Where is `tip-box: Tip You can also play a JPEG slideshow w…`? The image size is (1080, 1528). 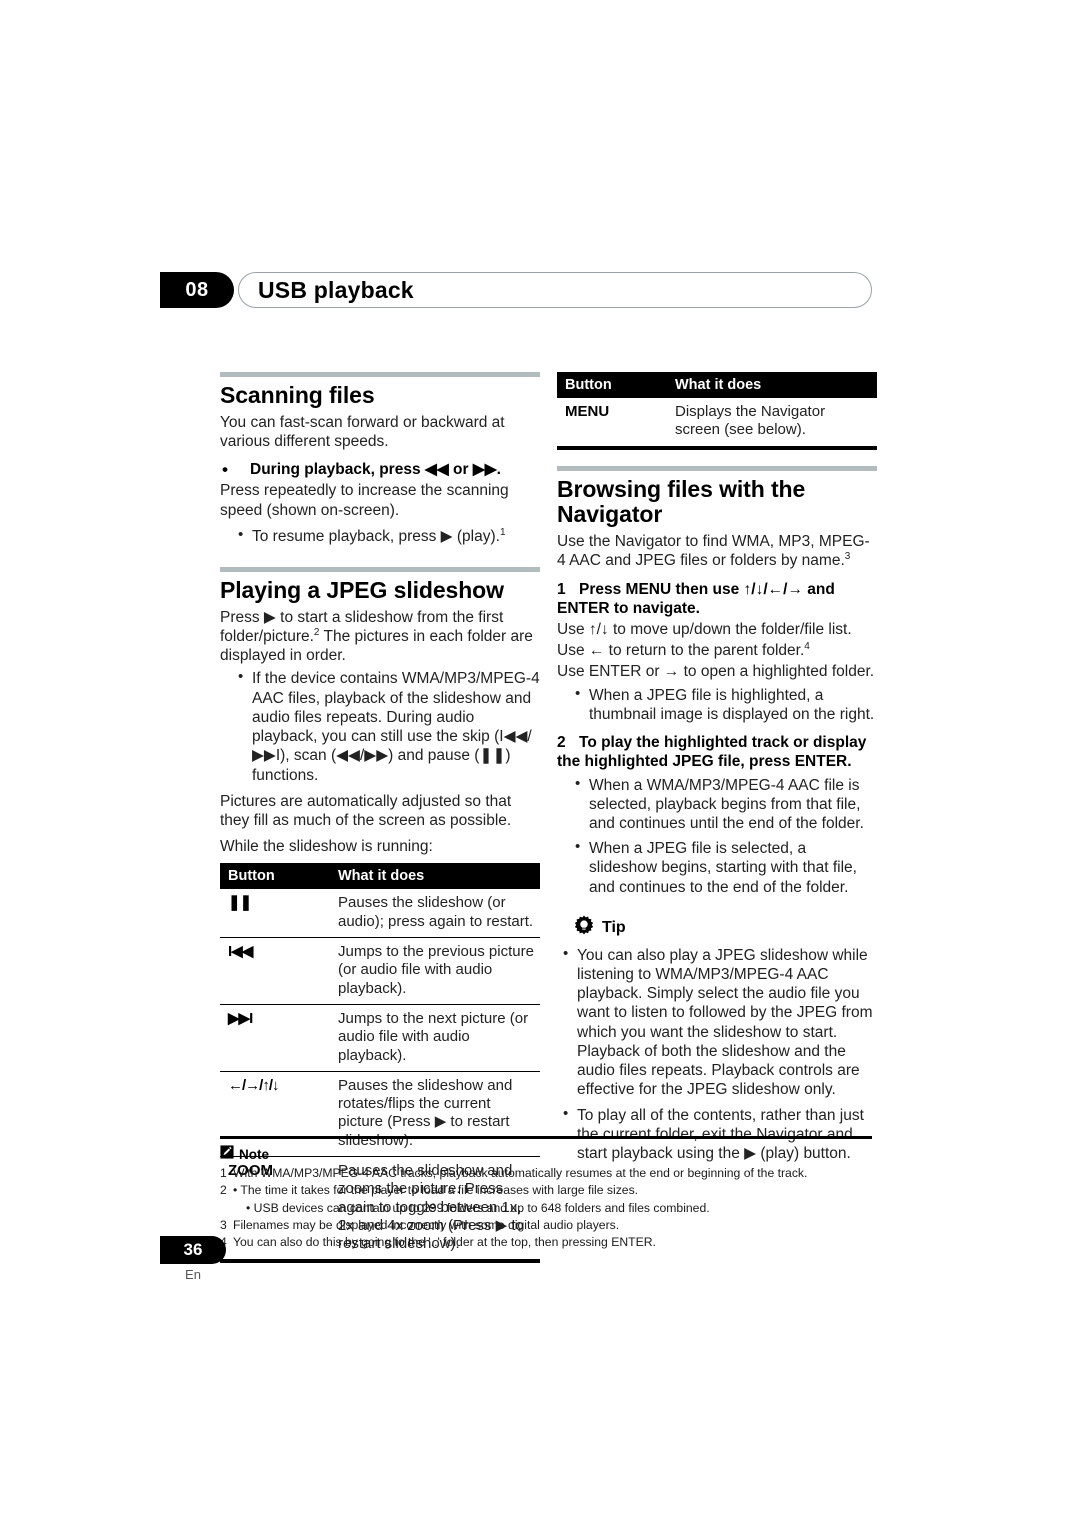 tip-box: Tip You can also play a JPEG slideshow w… is located at coordinates (717, 1039).